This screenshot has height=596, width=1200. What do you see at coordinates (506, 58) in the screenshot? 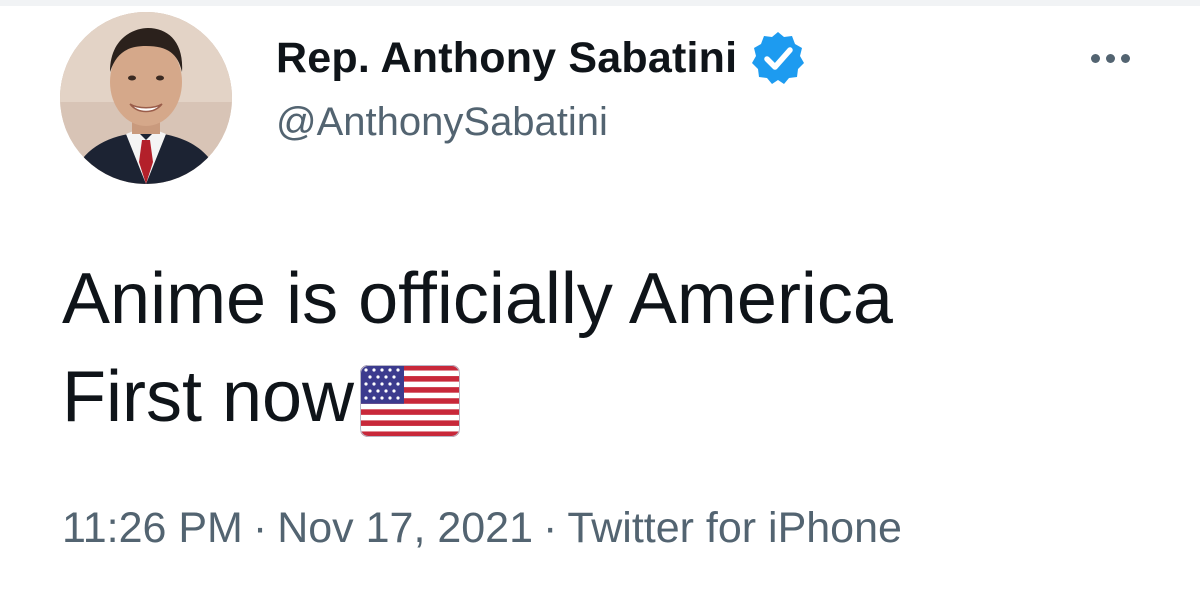
I see `author-display-name: Rep. Anthony Sabatini` at bounding box center [506, 58].